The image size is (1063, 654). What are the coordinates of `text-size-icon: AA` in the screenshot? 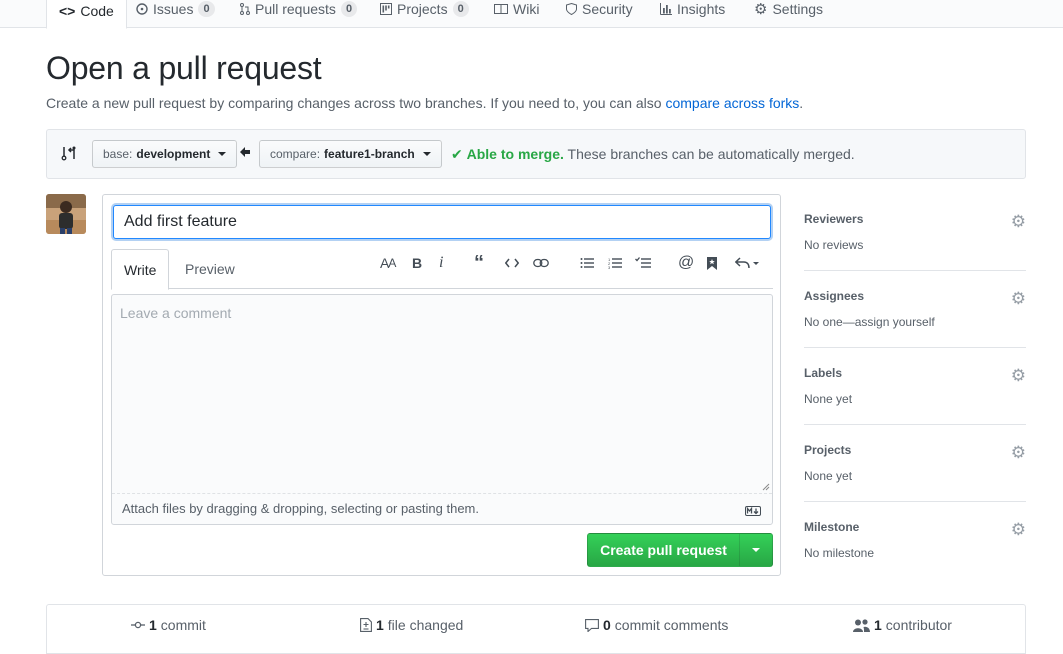 It's located at (388, 263).